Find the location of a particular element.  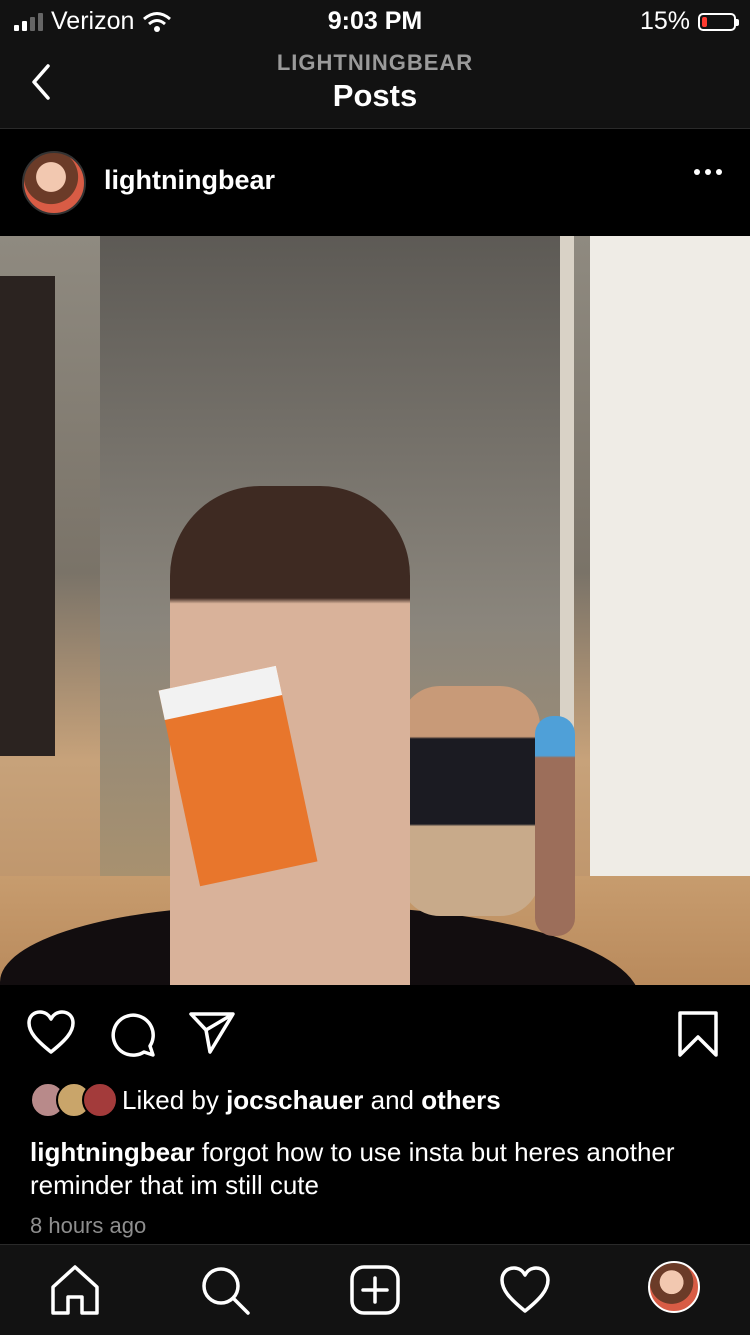

status-bar: Verizon 9:03 PM 15% is located at coordinates (375, 21).